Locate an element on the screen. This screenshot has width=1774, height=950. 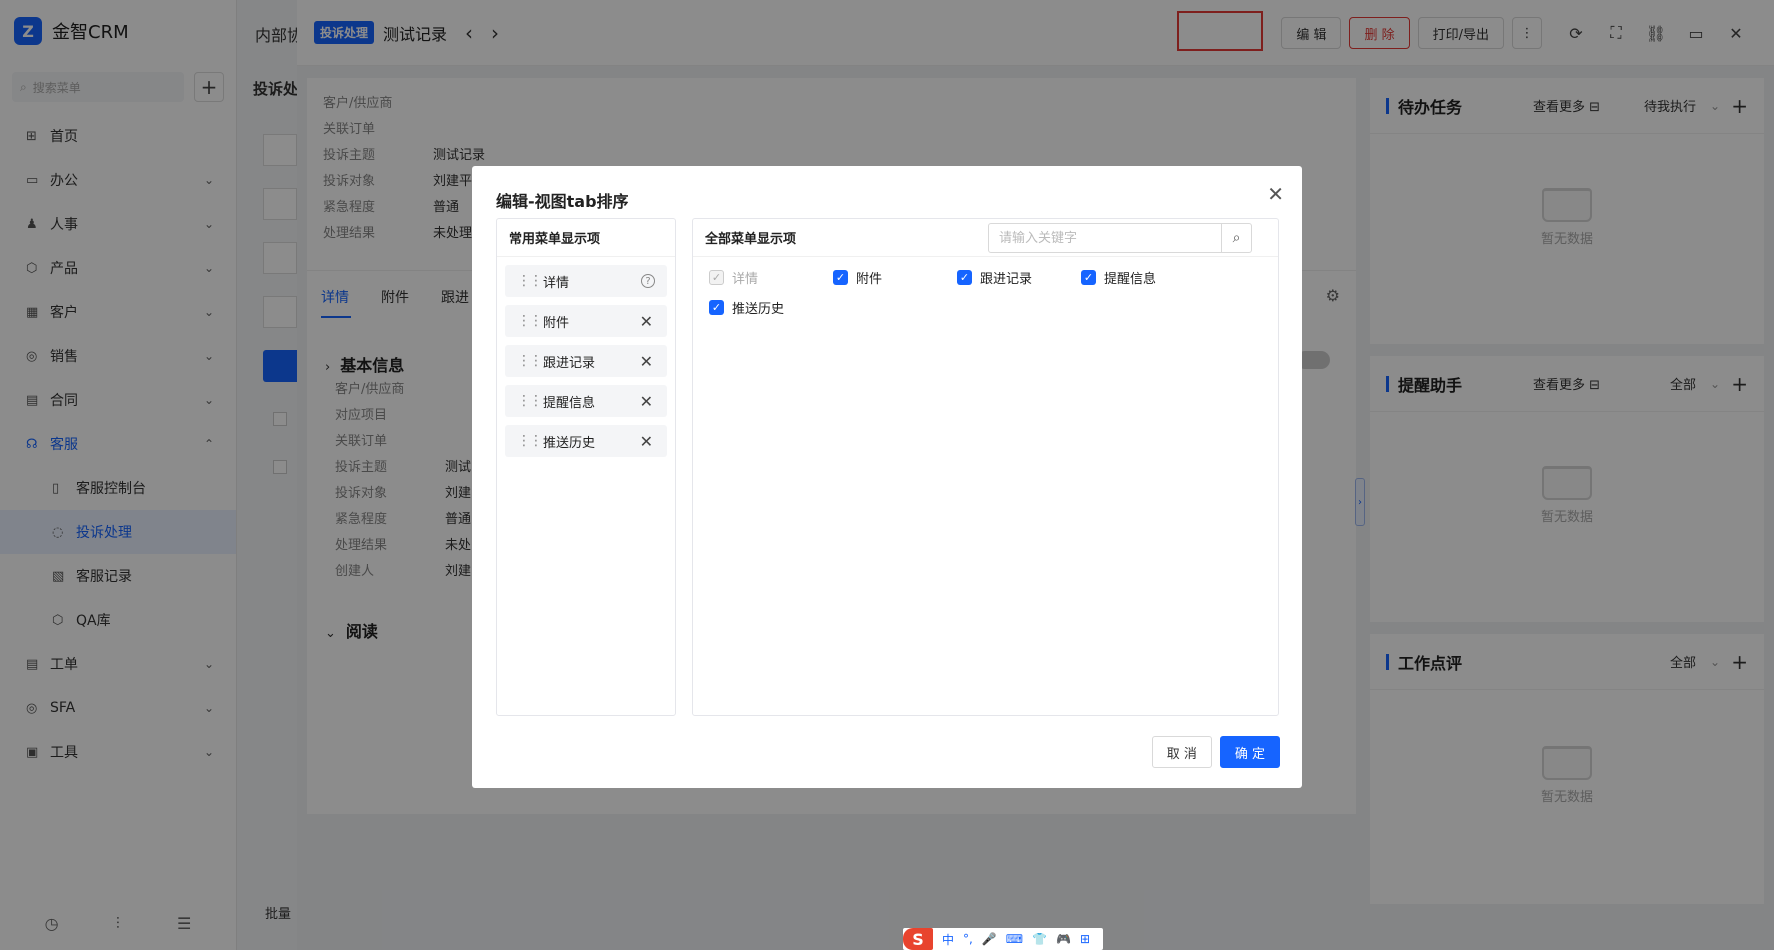
sort-item: ⋮⋮ 推送历史 ✕ is located at coordinates (586, 441).